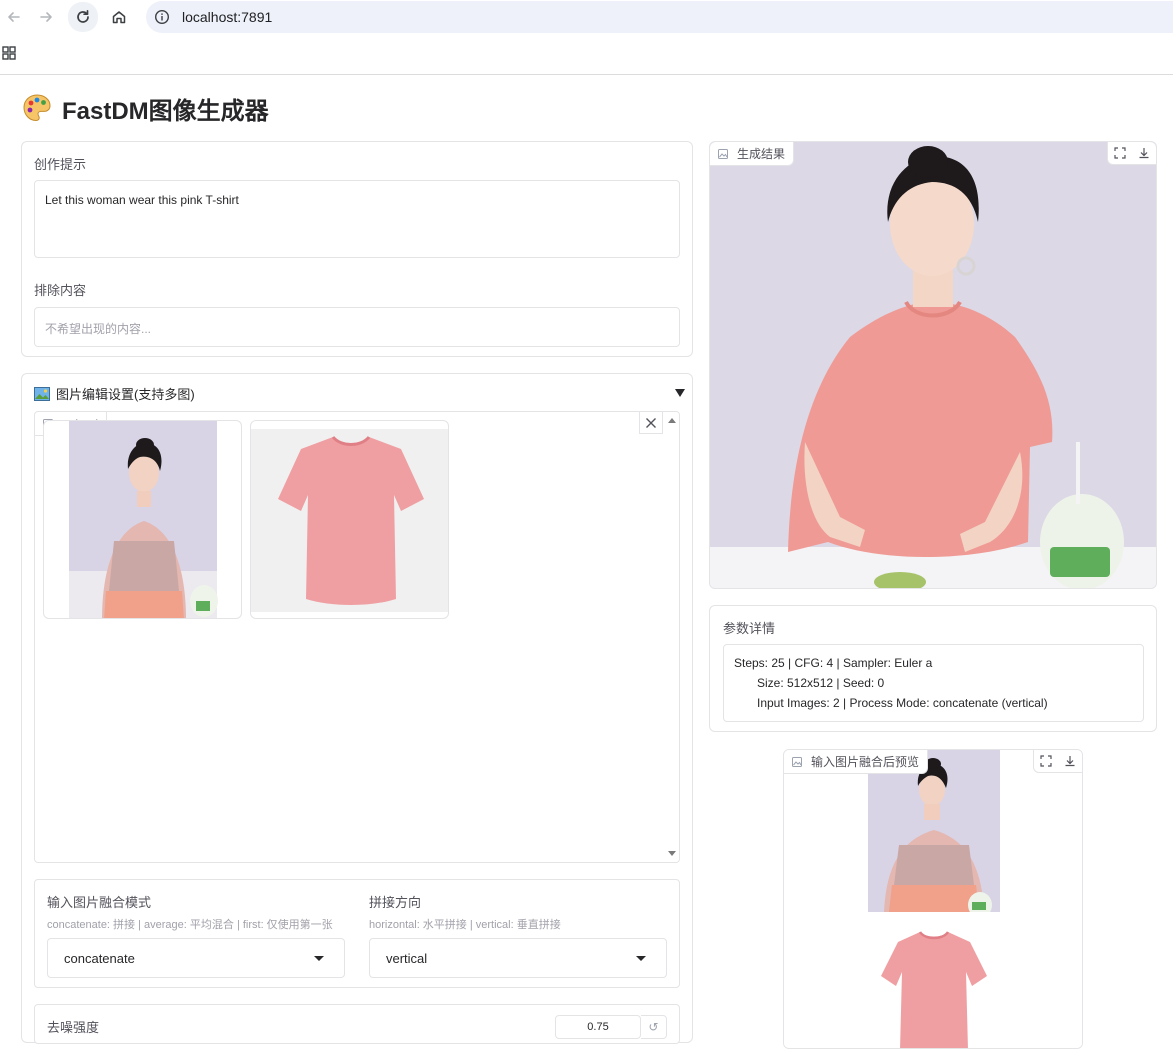 This screenshot has width=1173, height=1049. What do you see at coordinates (821, 683) in the screenshot?
I see `params-line-2: Size: 512x512 | Seed: 0` at bounding box center [821, 683].